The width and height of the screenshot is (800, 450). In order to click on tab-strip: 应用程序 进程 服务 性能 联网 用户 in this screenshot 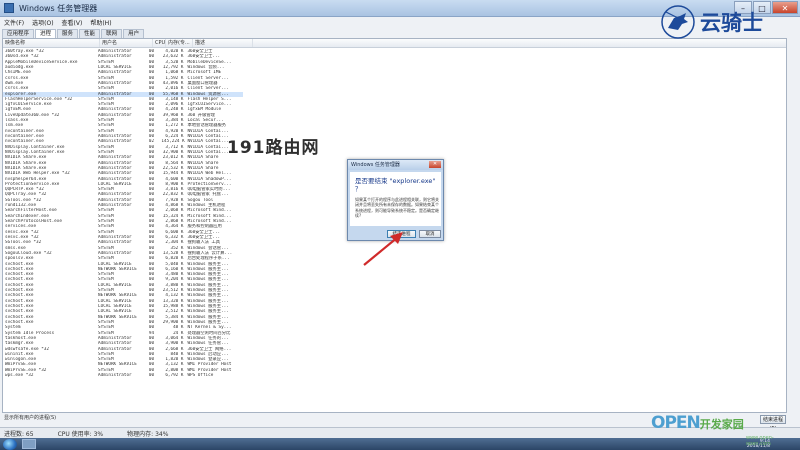, I will do `click(73, 33)`.